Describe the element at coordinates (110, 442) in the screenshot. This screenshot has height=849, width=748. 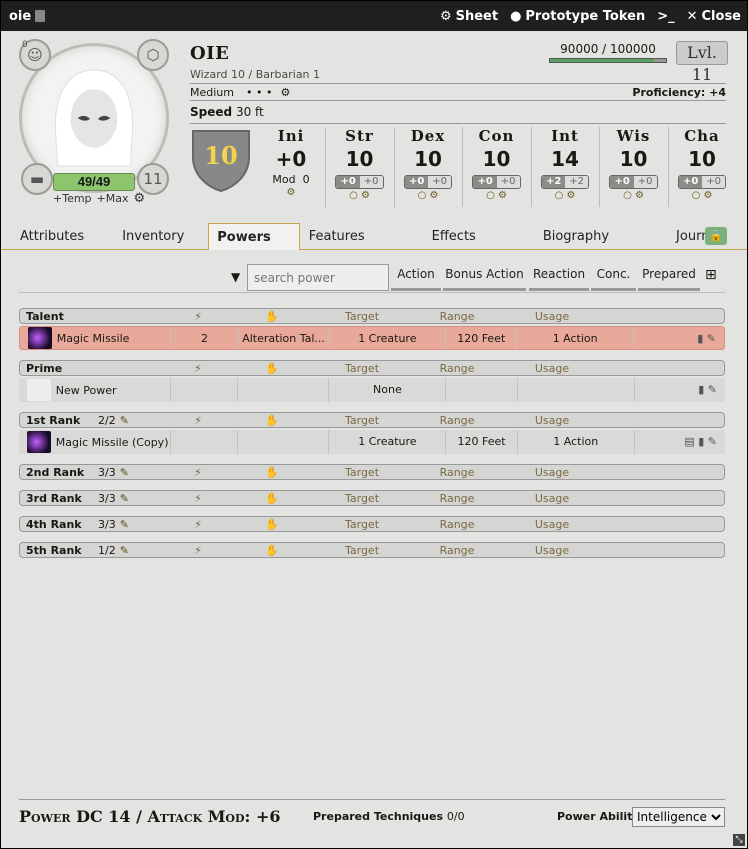
I see `power-name: Magic Missile (Copy)` at that location.